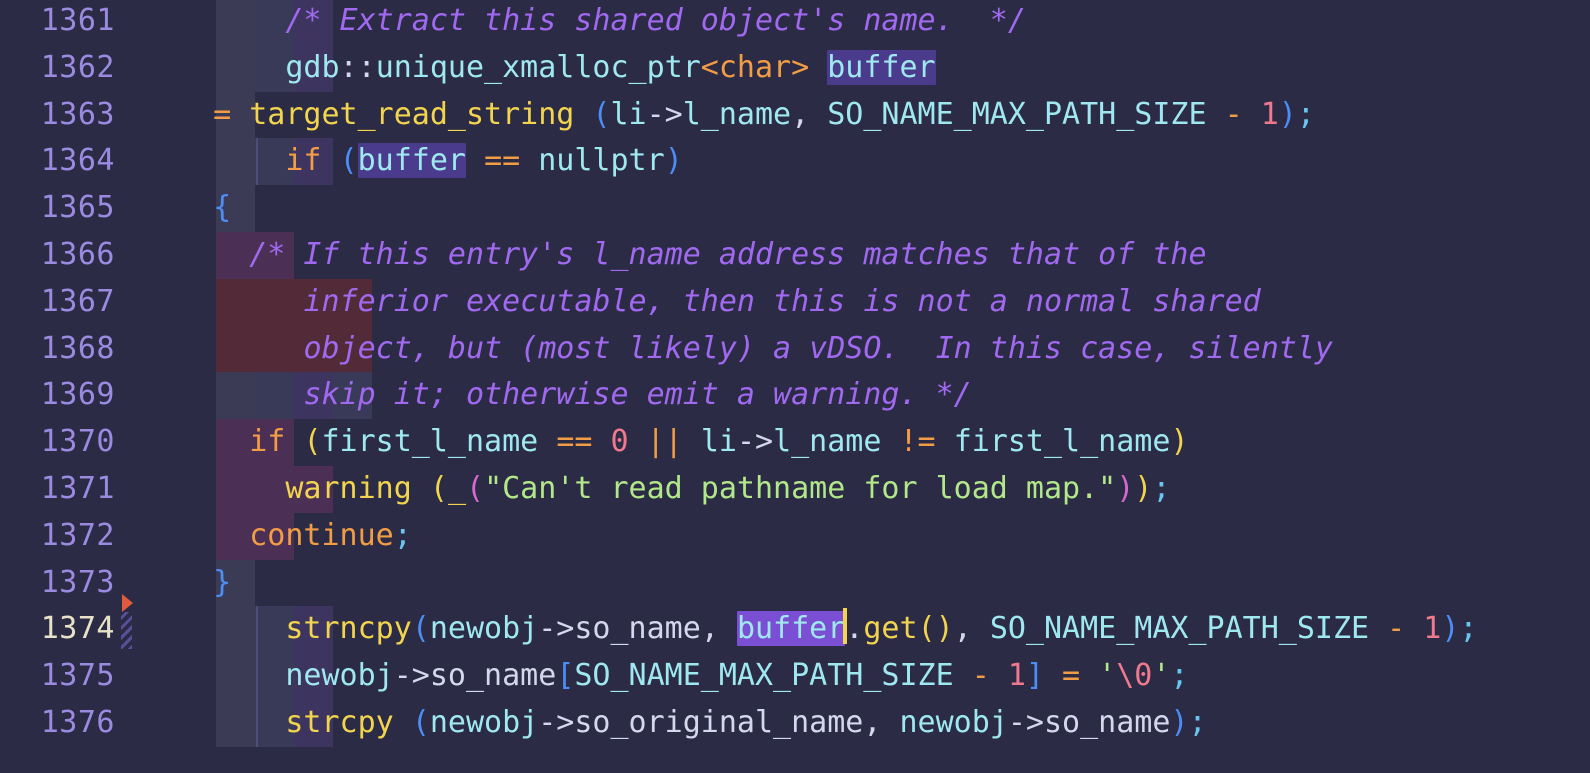  What do you see at coordinates (57, 583) in the screenshot?
I see `line-number: 1373` at bounding box center [57, 583].